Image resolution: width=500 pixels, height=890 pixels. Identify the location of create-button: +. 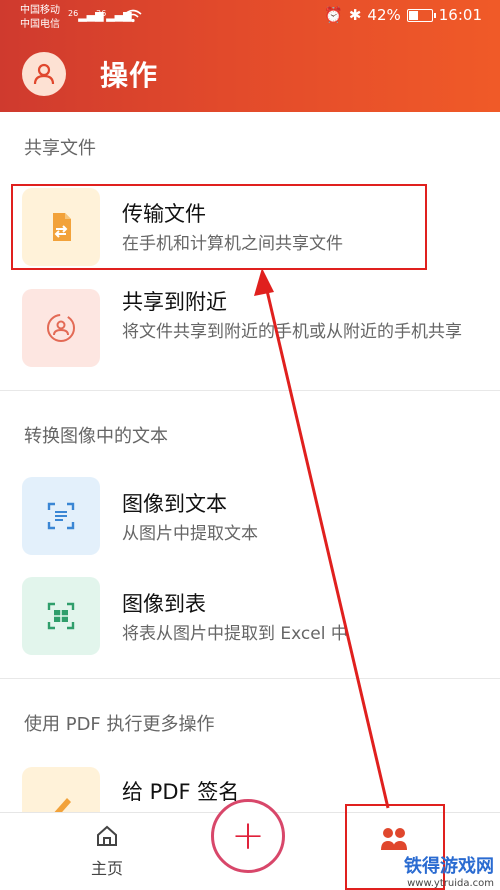
(248, 836).